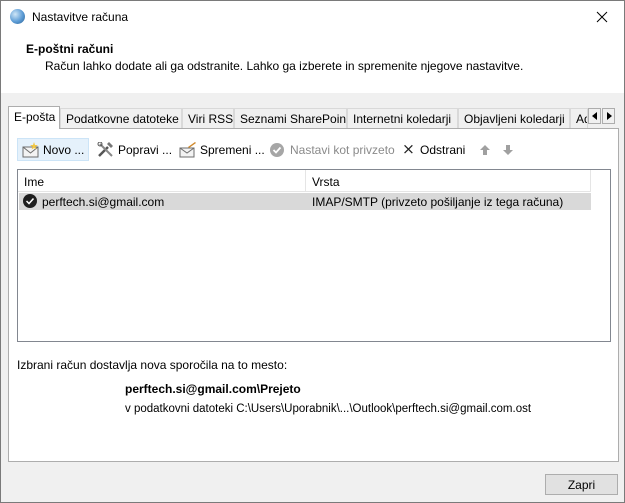  What do you see at coordinates (342, 149) in the screenshot?
I see `set-default-label: Nastavi kot privzeto` at bounding box center [342, 149].